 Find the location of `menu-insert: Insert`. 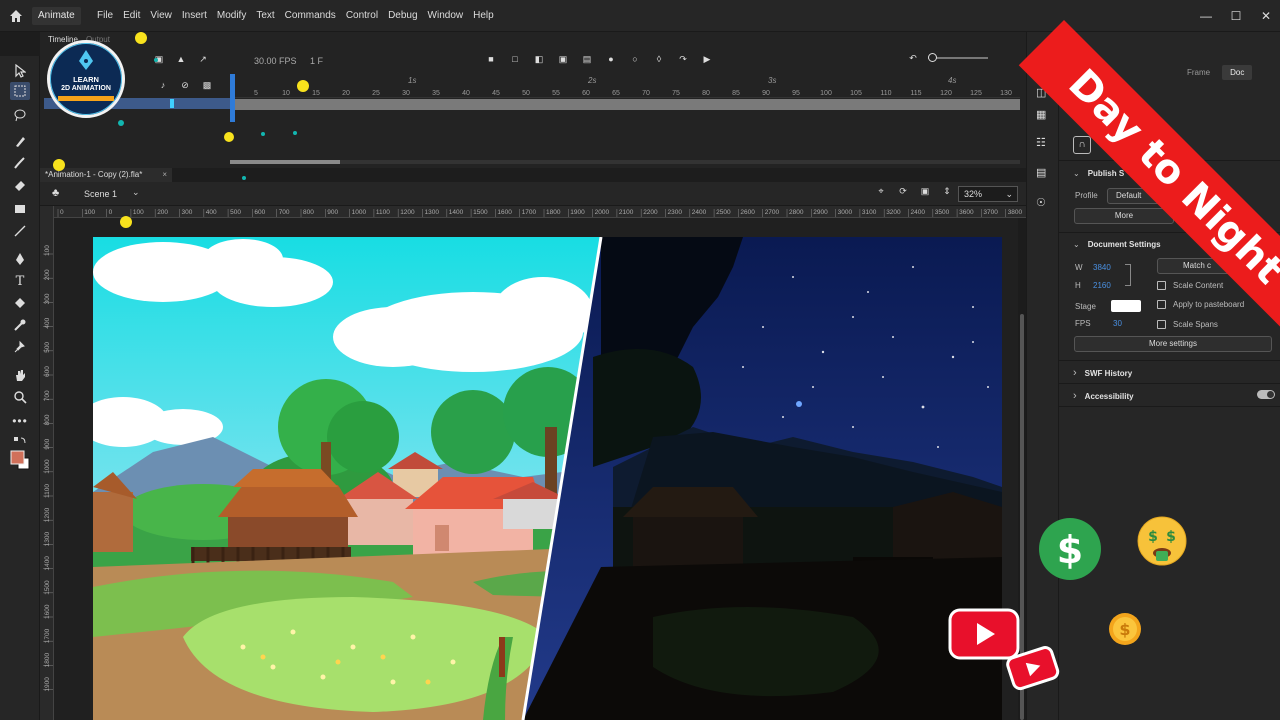

menu-insert: Insert is located at coordinates (194, 16).